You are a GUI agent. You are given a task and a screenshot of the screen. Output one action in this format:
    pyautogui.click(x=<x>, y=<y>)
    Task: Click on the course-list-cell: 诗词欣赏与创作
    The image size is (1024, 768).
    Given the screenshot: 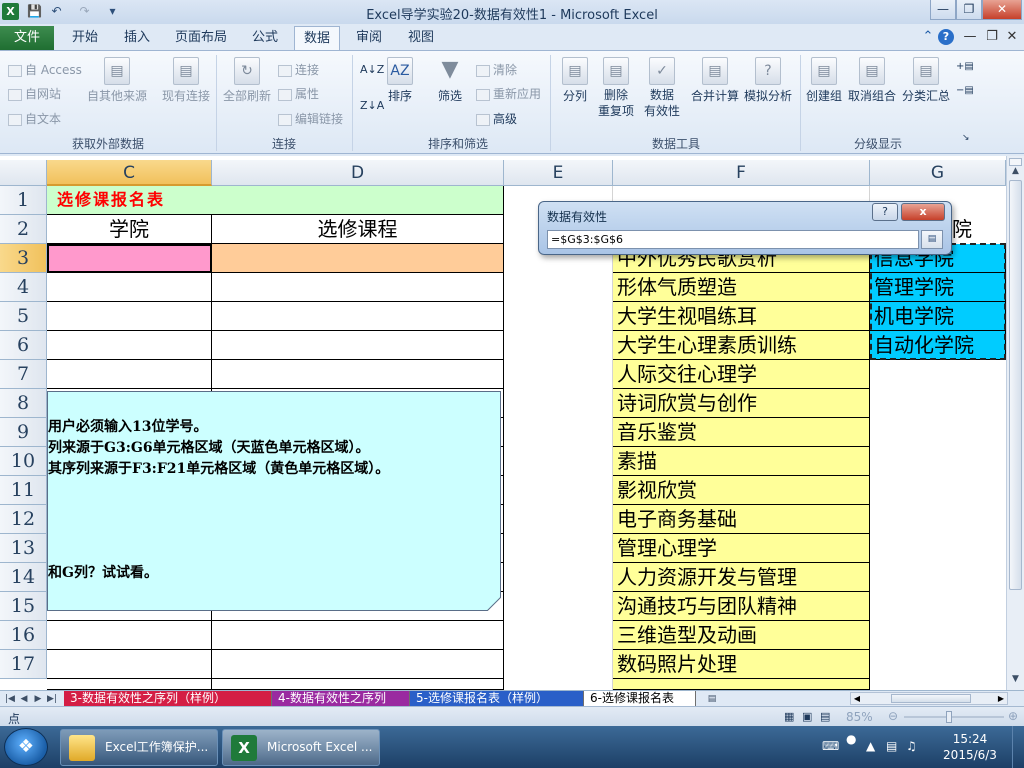 What is the action you would take?
    pyautogui.click(x=741, y=403)
    